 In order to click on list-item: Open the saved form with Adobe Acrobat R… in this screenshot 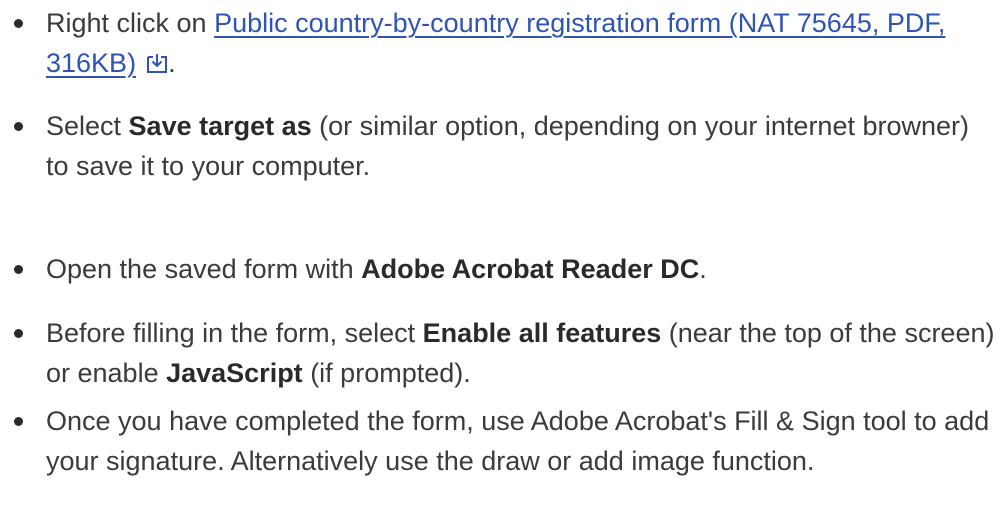, I will do `click(506, 269)`.